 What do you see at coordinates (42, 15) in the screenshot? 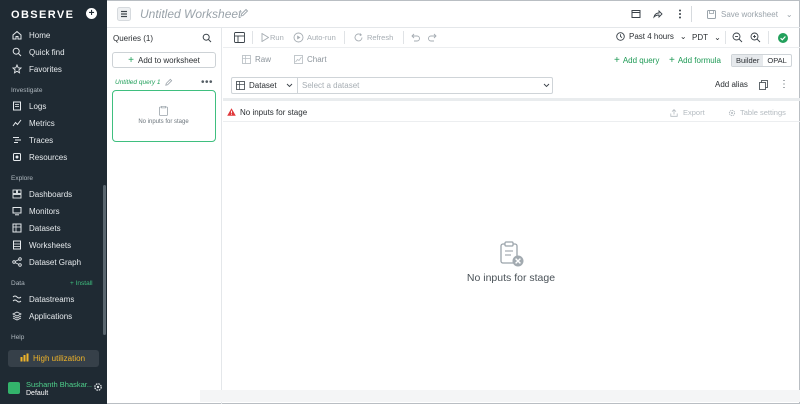
I see `observe-logo: OBSERVE` at bounding box center [42, 15].